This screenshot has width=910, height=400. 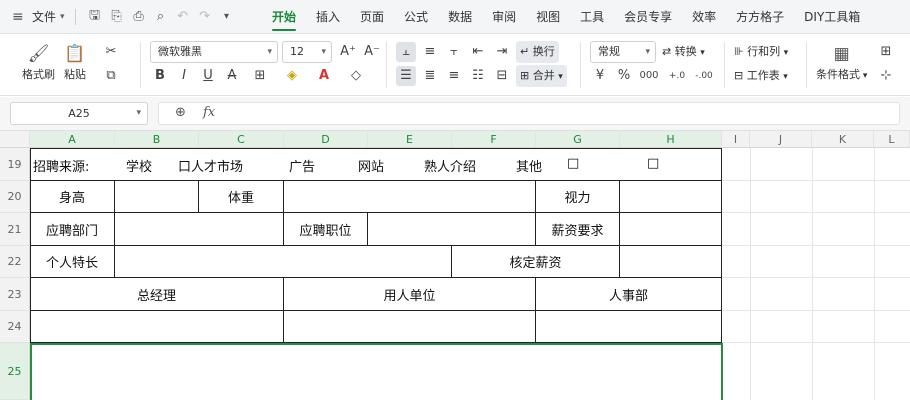 I want to click on cell-c20: 体重, so click(x=241, y=197).